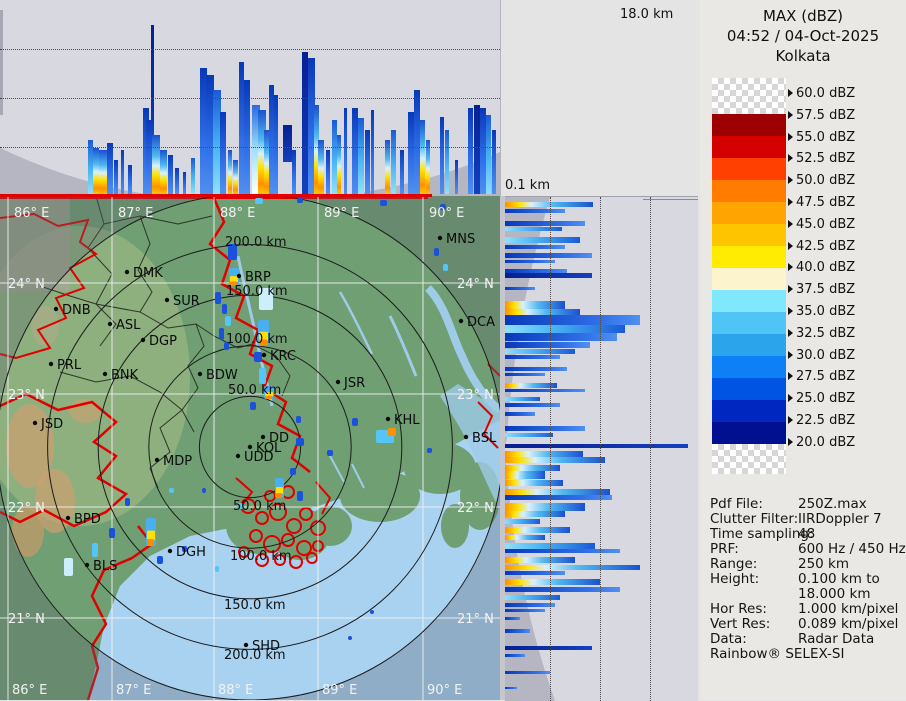 The width and height of the screenshot is (906, 701). Describe the element at coordinates (500, 98) in the screenshot. I see `panel-separator` at that location.